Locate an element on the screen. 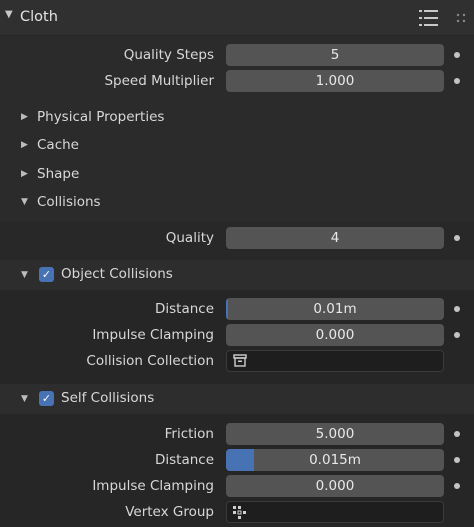  collisions-panel: Quality 4 is located at coordinates (237, 241).